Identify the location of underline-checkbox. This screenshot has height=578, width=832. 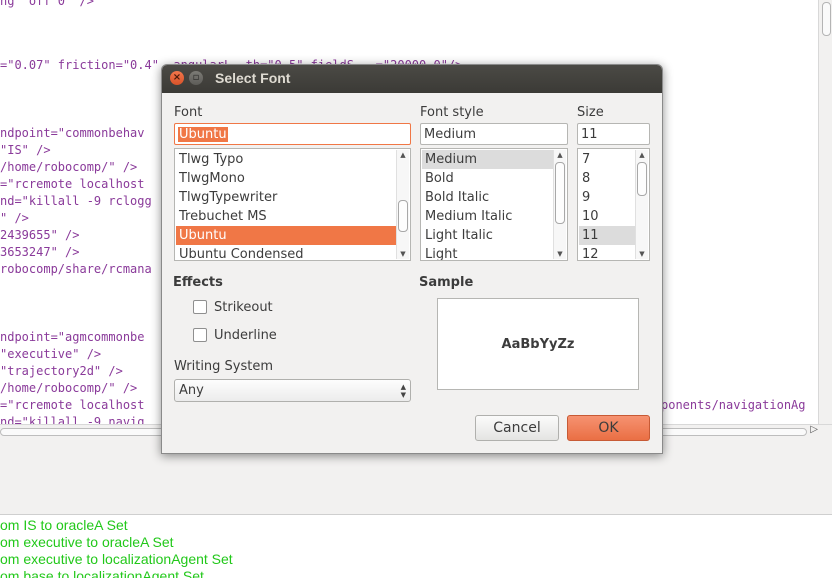
(200, 335).